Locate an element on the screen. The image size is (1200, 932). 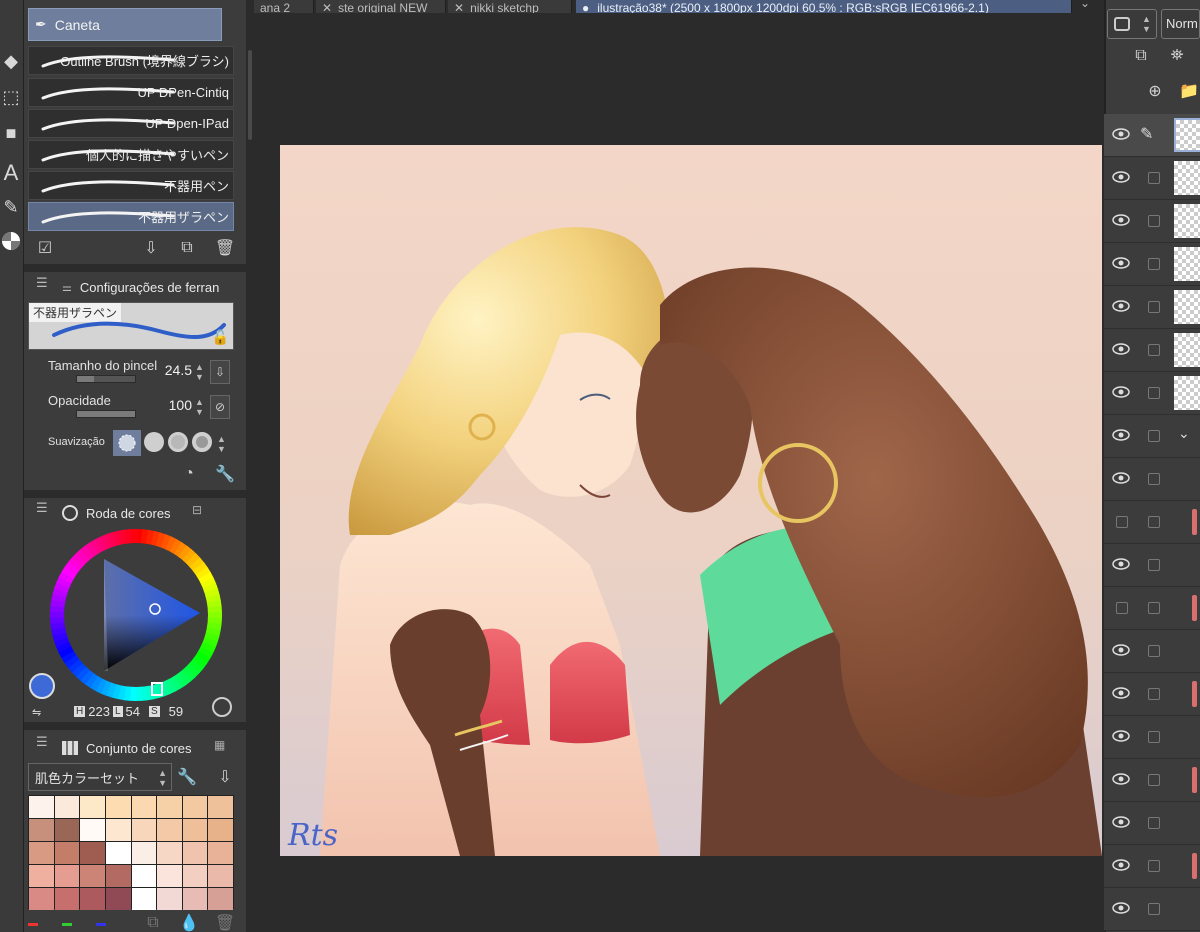
smoothing-spinner: ▲ ▼ is located at coordinates (221, 444).